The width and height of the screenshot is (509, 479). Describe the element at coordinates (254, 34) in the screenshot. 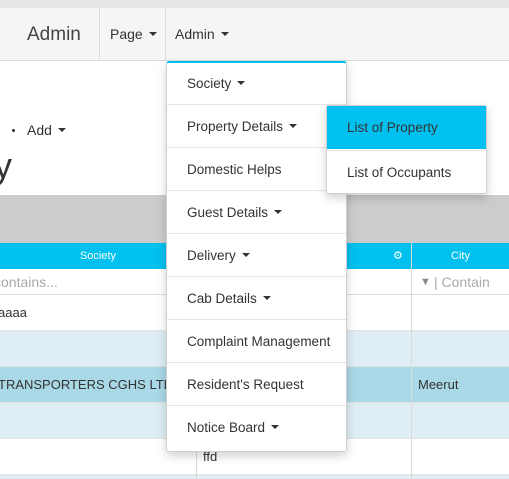

I see `navbar: Admin Page Admin` at that location.